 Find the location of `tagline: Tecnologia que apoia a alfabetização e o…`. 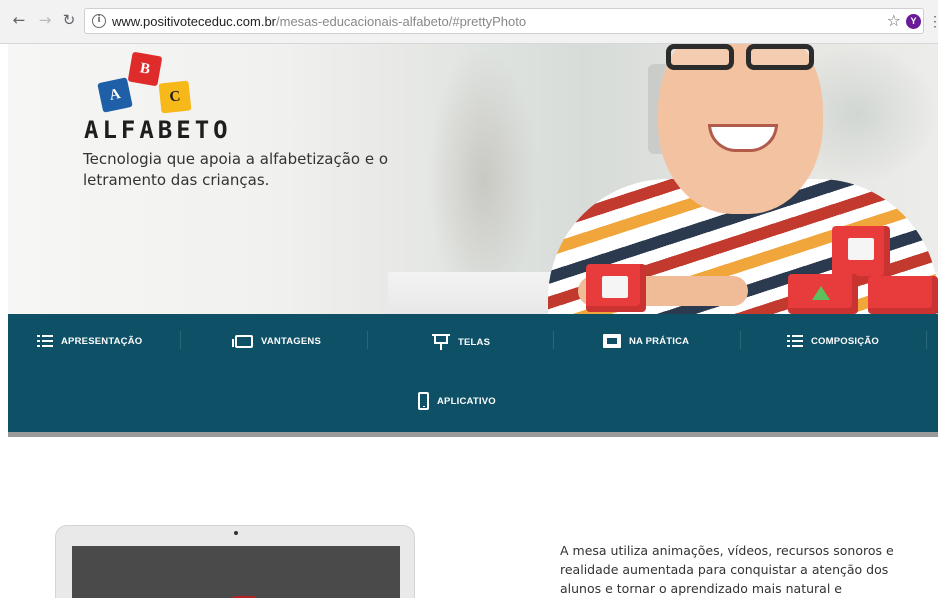

tagline: Tecnologia que apoia a alfabetização e o… is located at coordinates (236, 169).